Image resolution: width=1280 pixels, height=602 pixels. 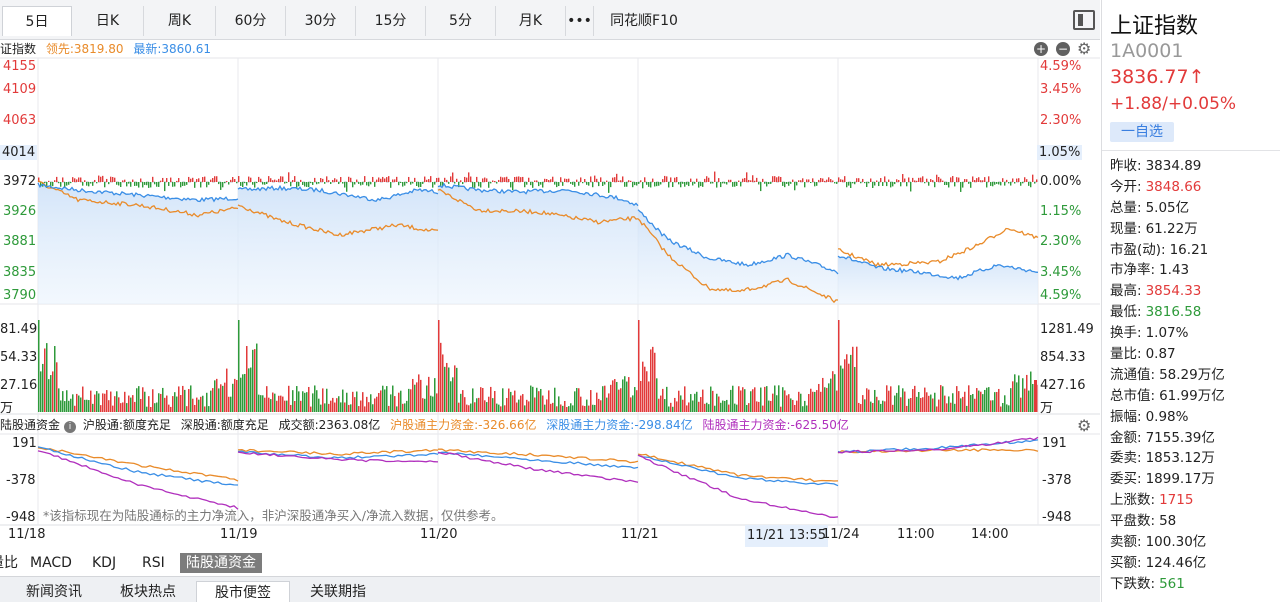 I want to click on stat-row: 振幅: 0.98%, so click(x=1195, y=417).